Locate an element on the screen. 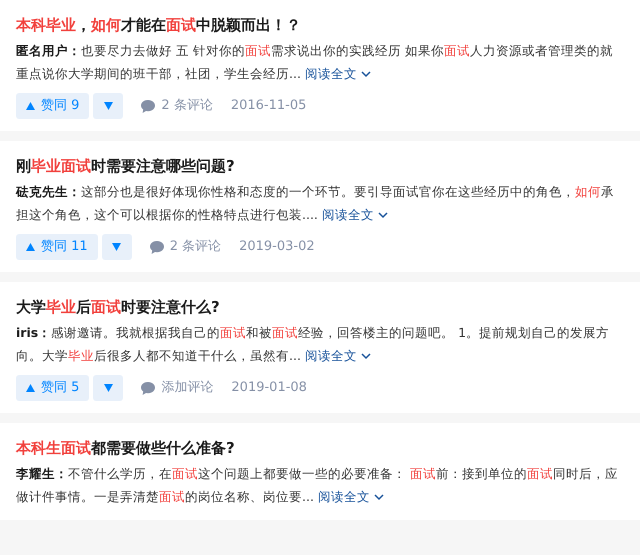  answer-date: 2016-11-05 is located at coordinates (268, 106).